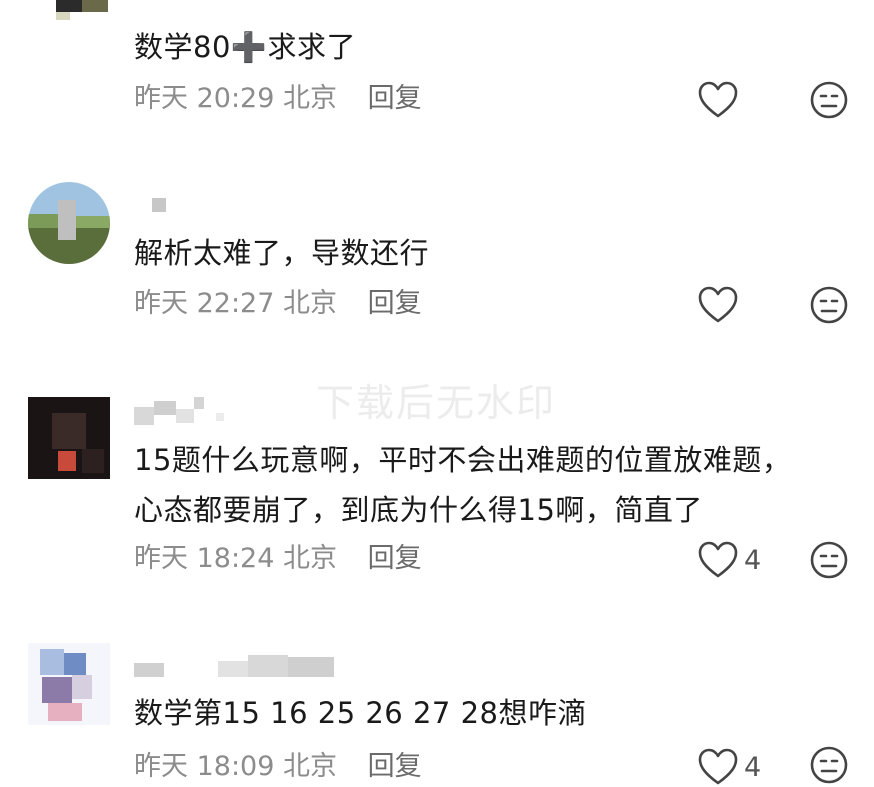 The width and height of the screenshot is (874, 787). What do you see at coordinates (360, 713) in the screenshot?
I see `comment-text: 数学第15 16 25 26 27 28想咋滴` at bounding box center [360, 713].